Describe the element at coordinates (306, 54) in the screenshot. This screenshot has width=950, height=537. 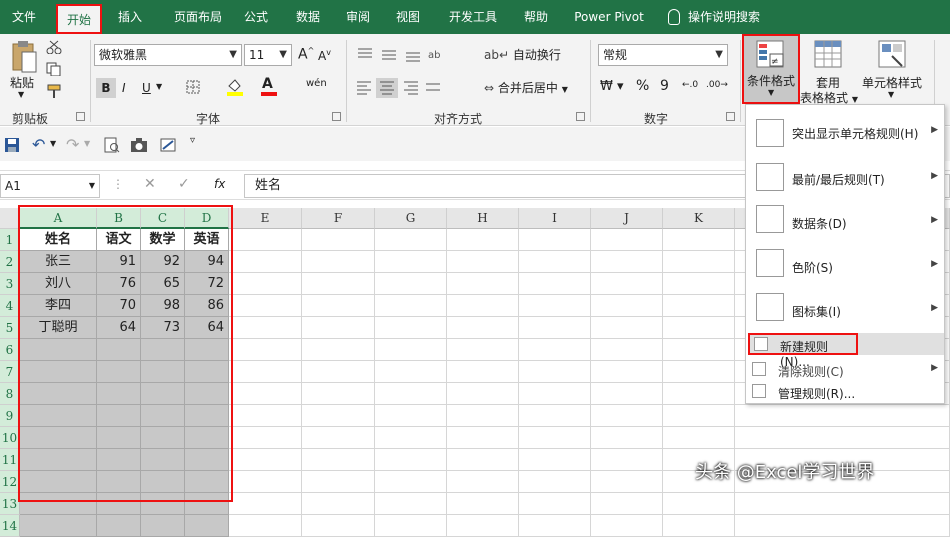
I see `increase-font-icon: A^` at that location.